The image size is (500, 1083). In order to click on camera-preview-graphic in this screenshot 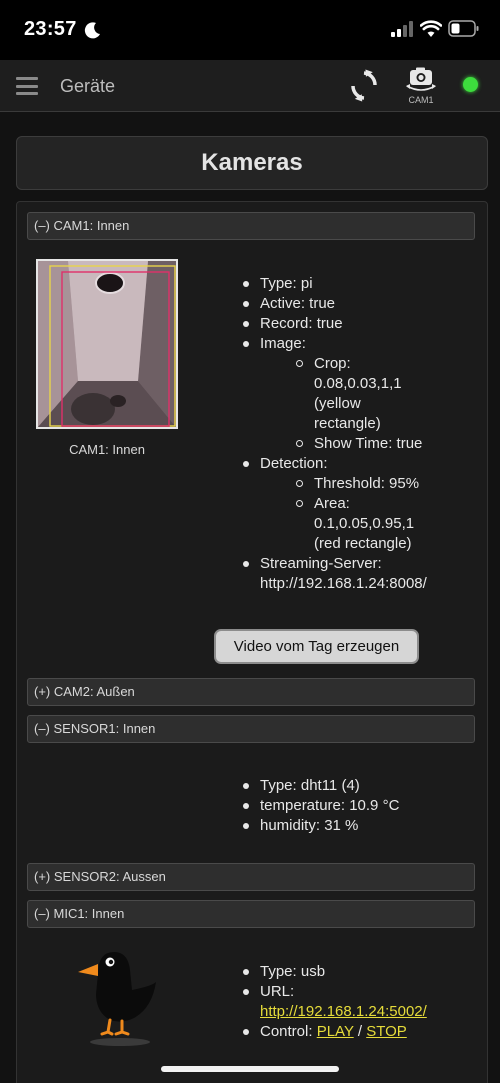, I will do `click(107, 344)`.